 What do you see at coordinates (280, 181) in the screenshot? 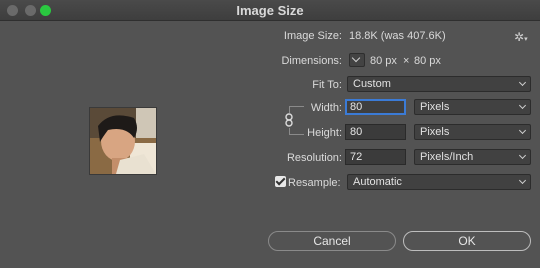
I see `resample-checkbox` at bounding box center [280, 181].